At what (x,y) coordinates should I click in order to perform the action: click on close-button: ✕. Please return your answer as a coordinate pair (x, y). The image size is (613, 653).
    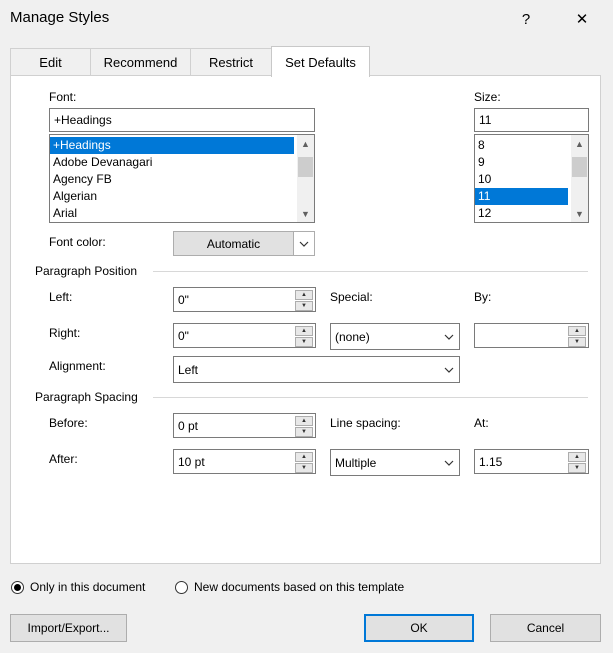
    Looking at the image, I should click on (582, 19).